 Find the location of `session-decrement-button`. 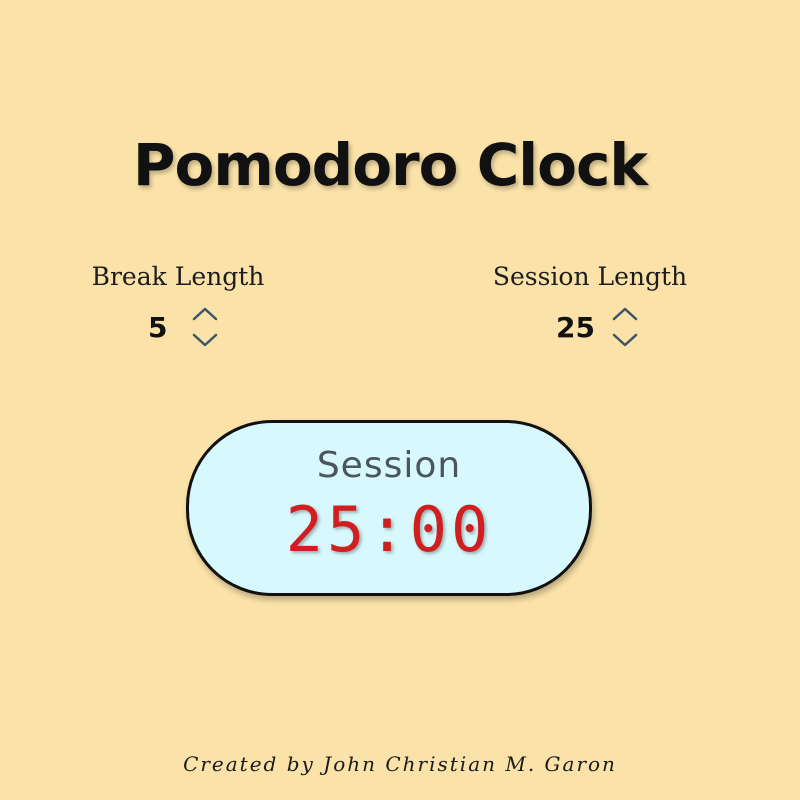

session-decrement-button is located at coordinates (625, 340).